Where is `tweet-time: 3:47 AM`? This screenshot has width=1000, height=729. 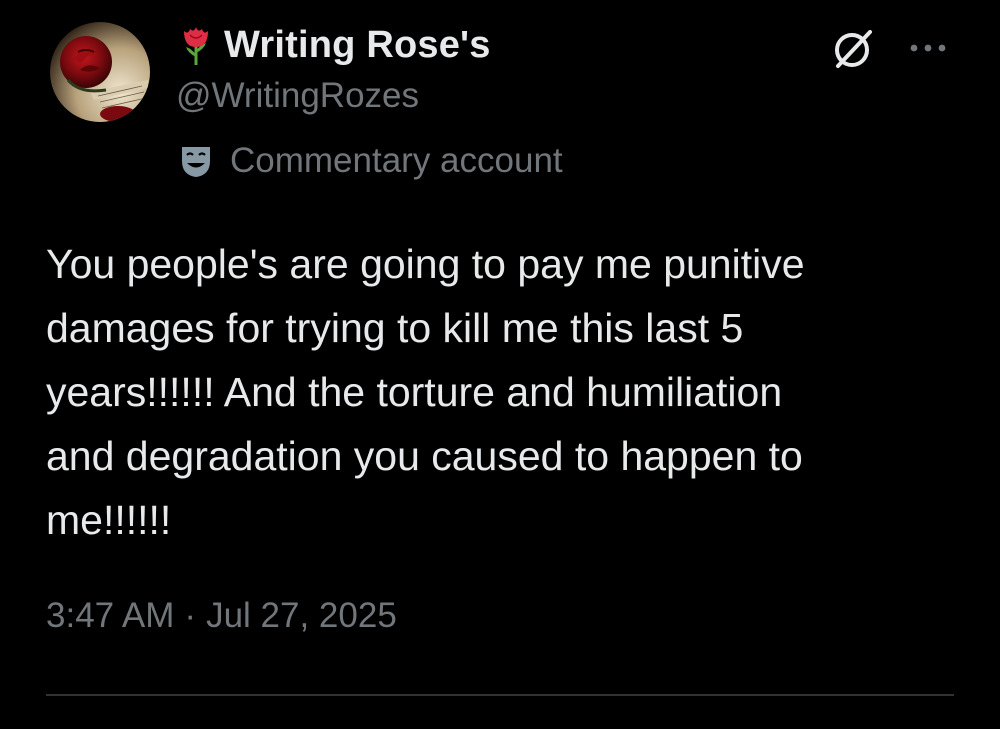
tweet-time: 3:47 AM is located at coordinates (110, 616).